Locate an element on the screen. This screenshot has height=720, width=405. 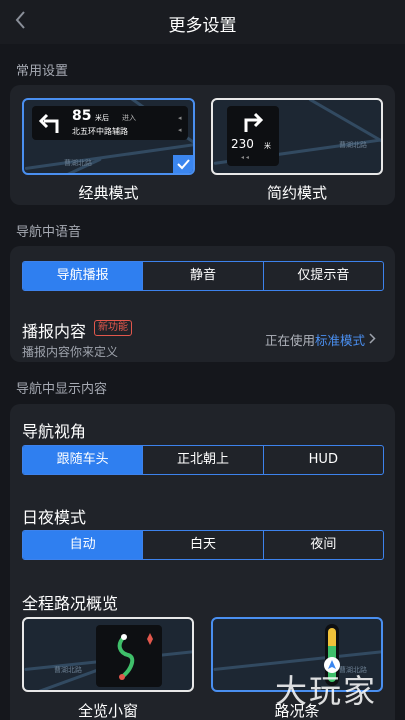
classic-distance: 85 is located at coordinates (82, 116).